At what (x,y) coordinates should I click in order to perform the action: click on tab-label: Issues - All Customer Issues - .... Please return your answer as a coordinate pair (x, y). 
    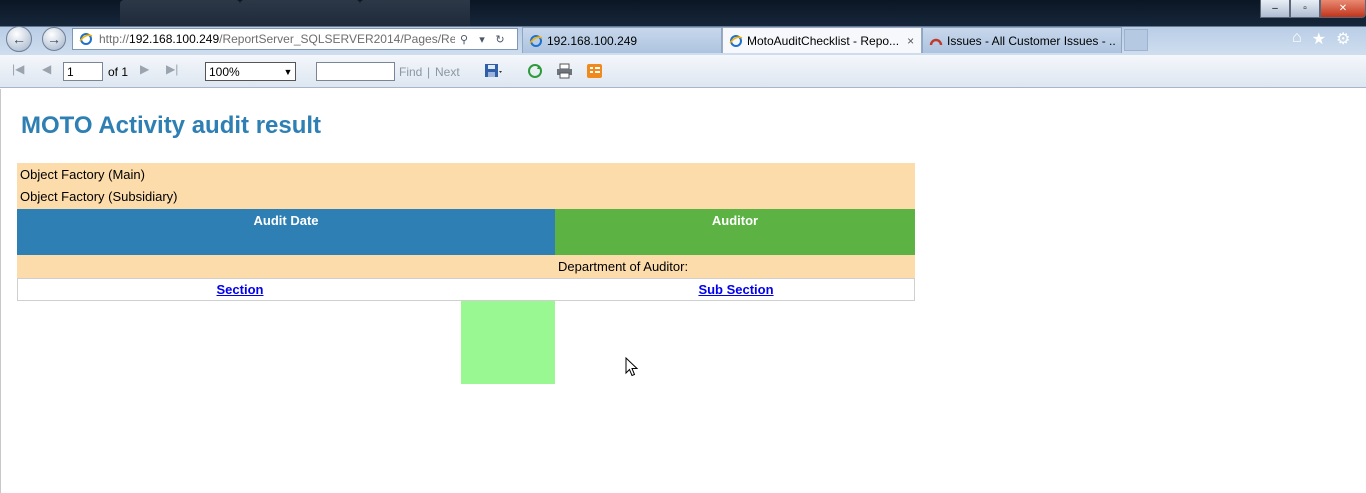
    Looking at the image, I should click on (1031, 40).